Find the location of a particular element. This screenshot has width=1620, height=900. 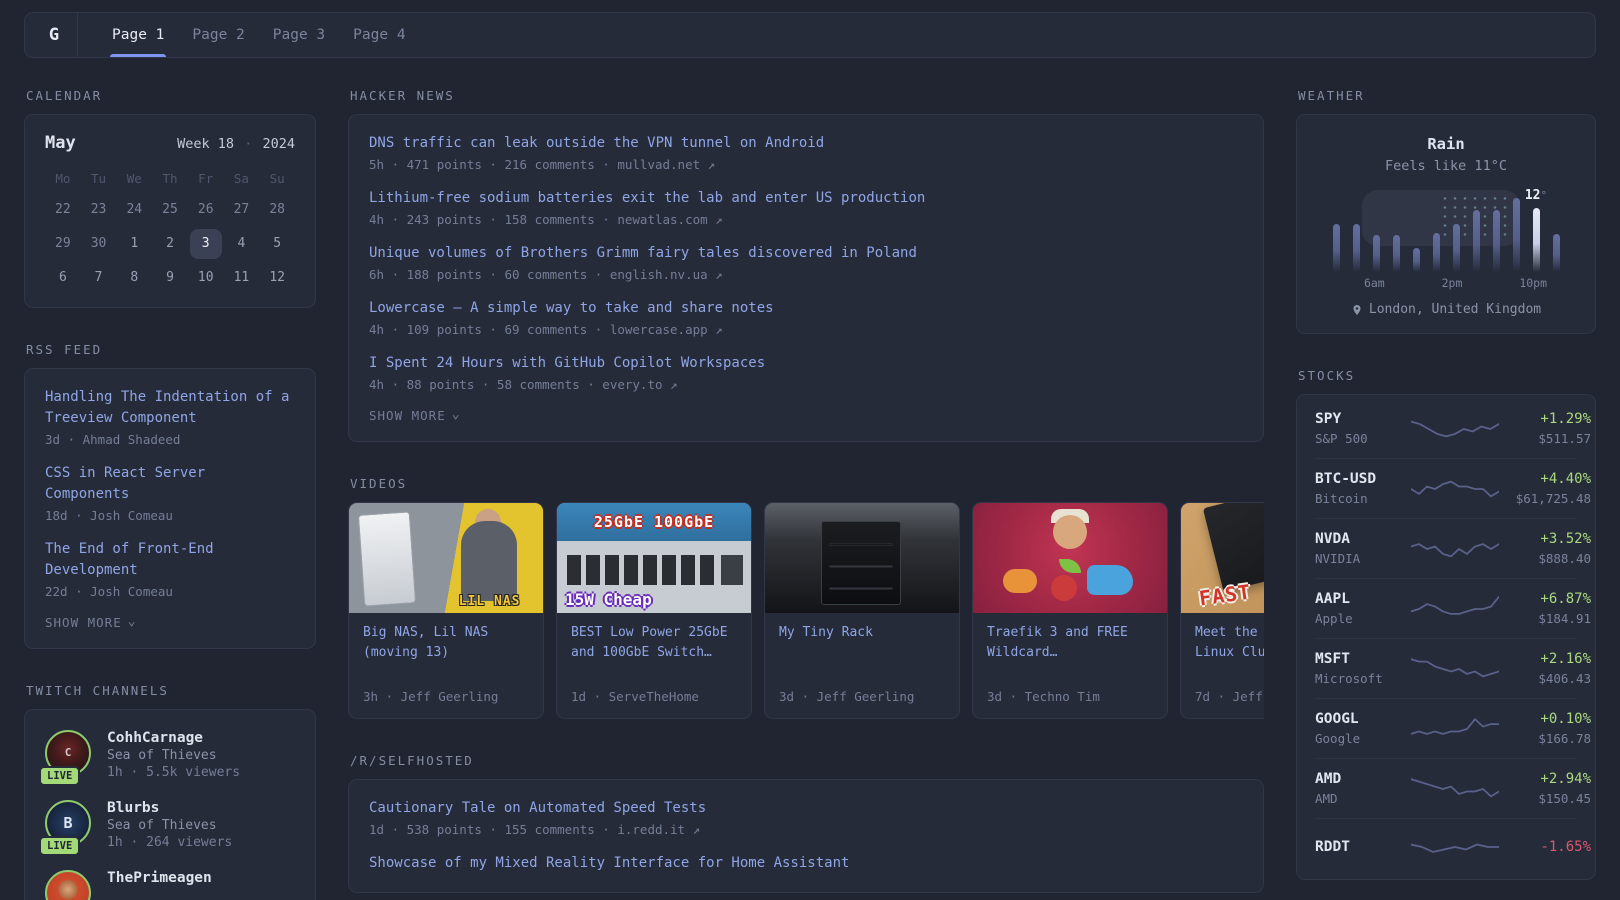

twitch-channel-row: ThePrimeagen is located at coordinates (170, 885).